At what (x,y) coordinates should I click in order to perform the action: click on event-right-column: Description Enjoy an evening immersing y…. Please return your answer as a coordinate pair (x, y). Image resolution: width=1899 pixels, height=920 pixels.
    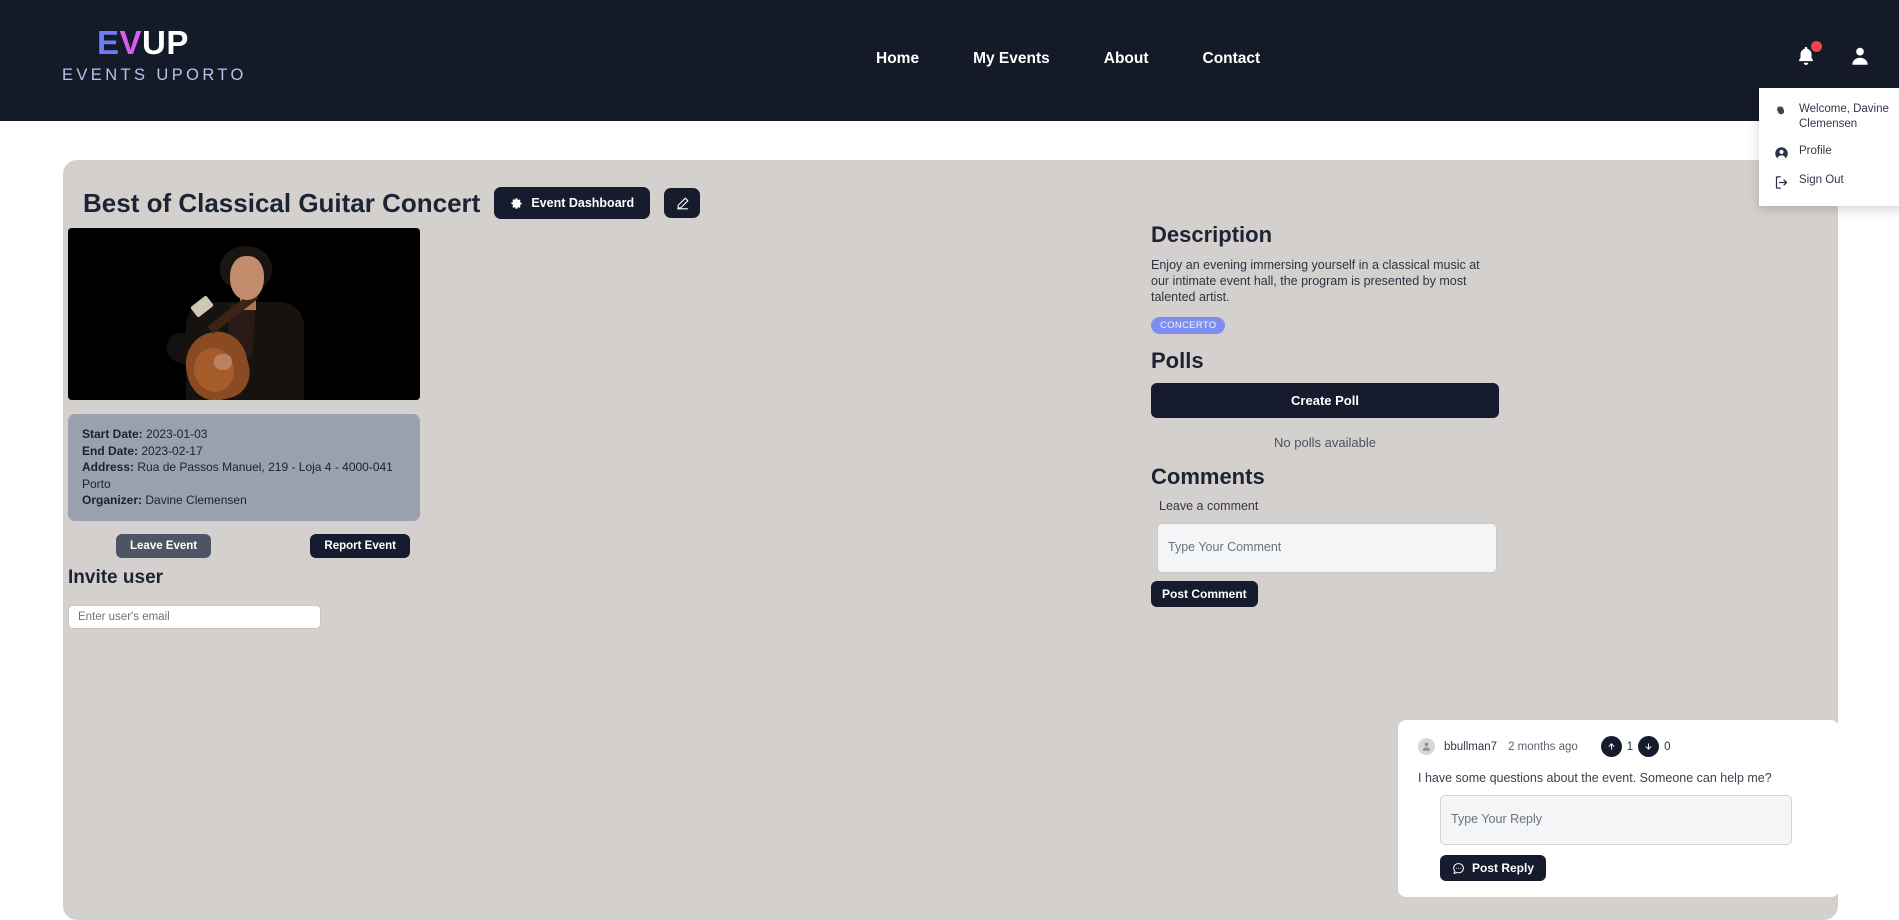
    Looking at the image, I should click on (1331, 414).